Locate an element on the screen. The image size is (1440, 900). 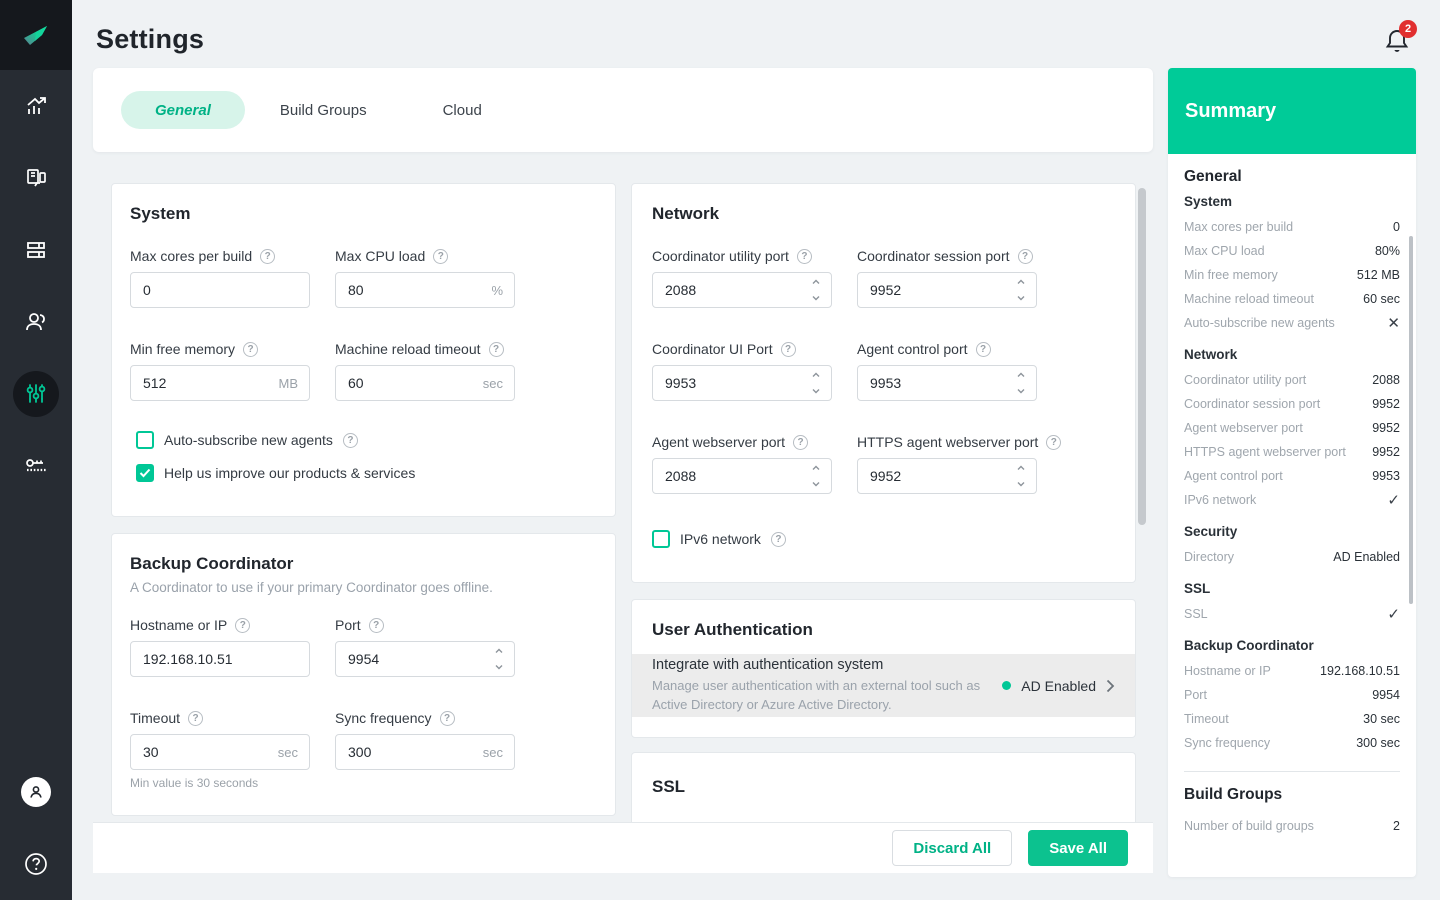
summary-group-ssl: SSL is located at coordinates (1197, 588).